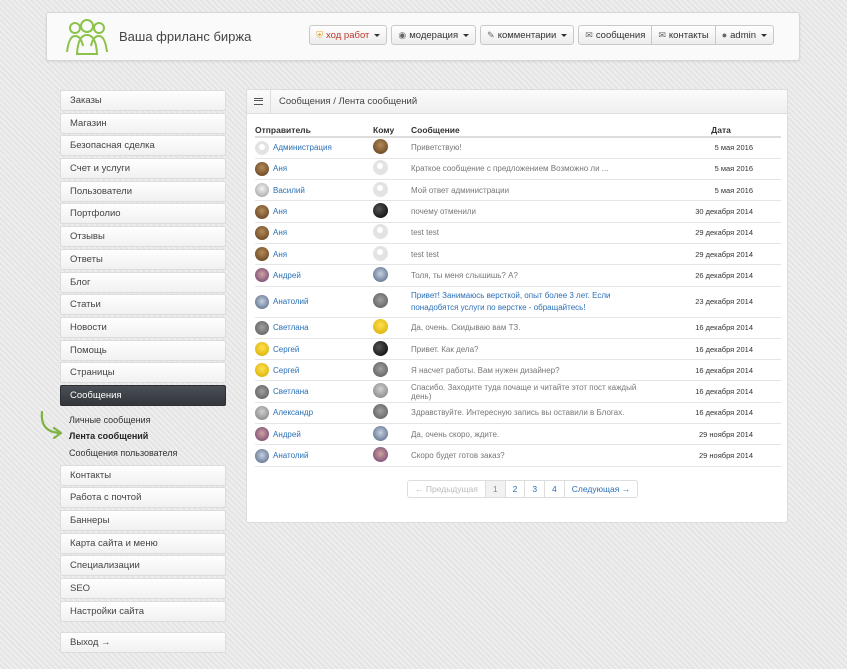 Image resolution: width=847 pixels, height=669 pixels. Describe the element at coordinates (536, 455) in the screenshot. I see `message-text: Скоро будет готов заказ?` at that location.